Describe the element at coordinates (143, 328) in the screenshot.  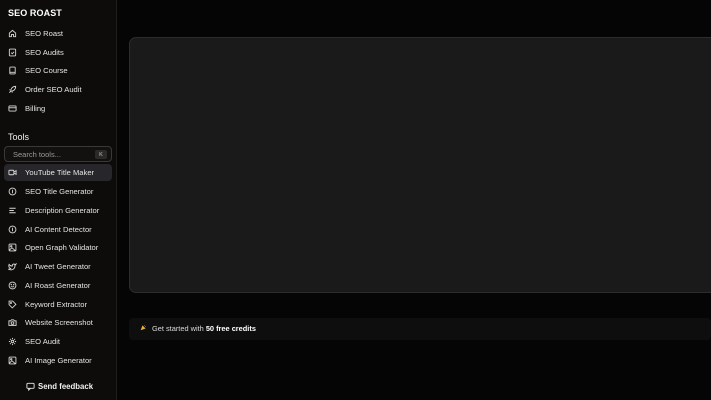
I see `party-popper-icon` at that location.